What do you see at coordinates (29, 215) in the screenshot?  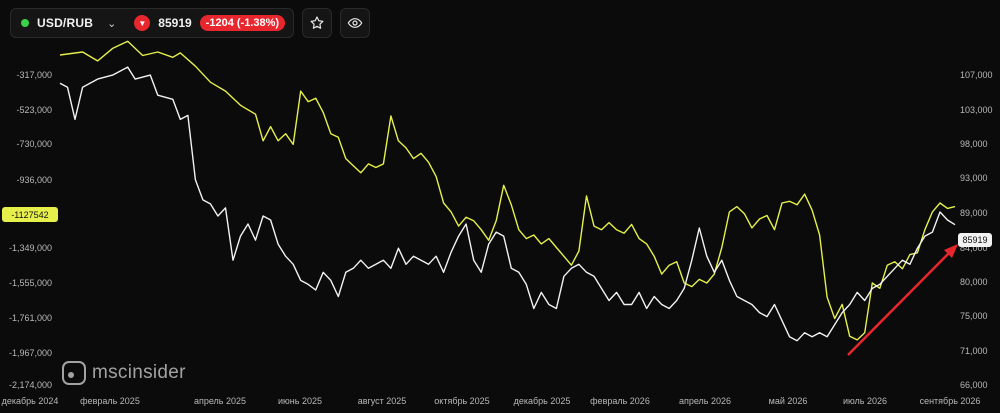 I see `left-current-label: -1127542` at bounding box center [29, 215].